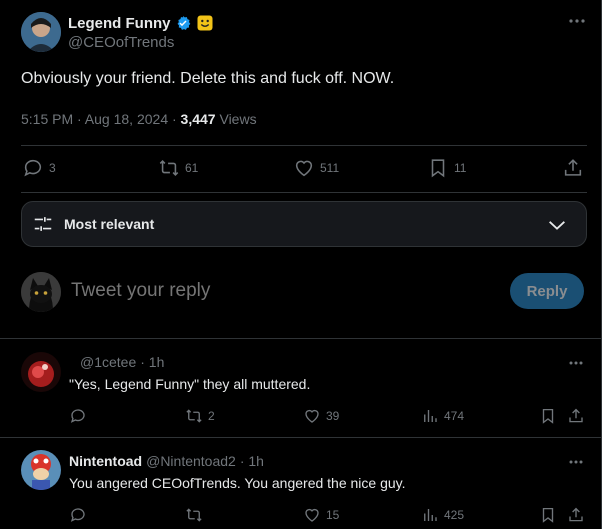 The height and width of the screenshot is (529, 602). I want to click on views-action: 474, so click(442, 416).